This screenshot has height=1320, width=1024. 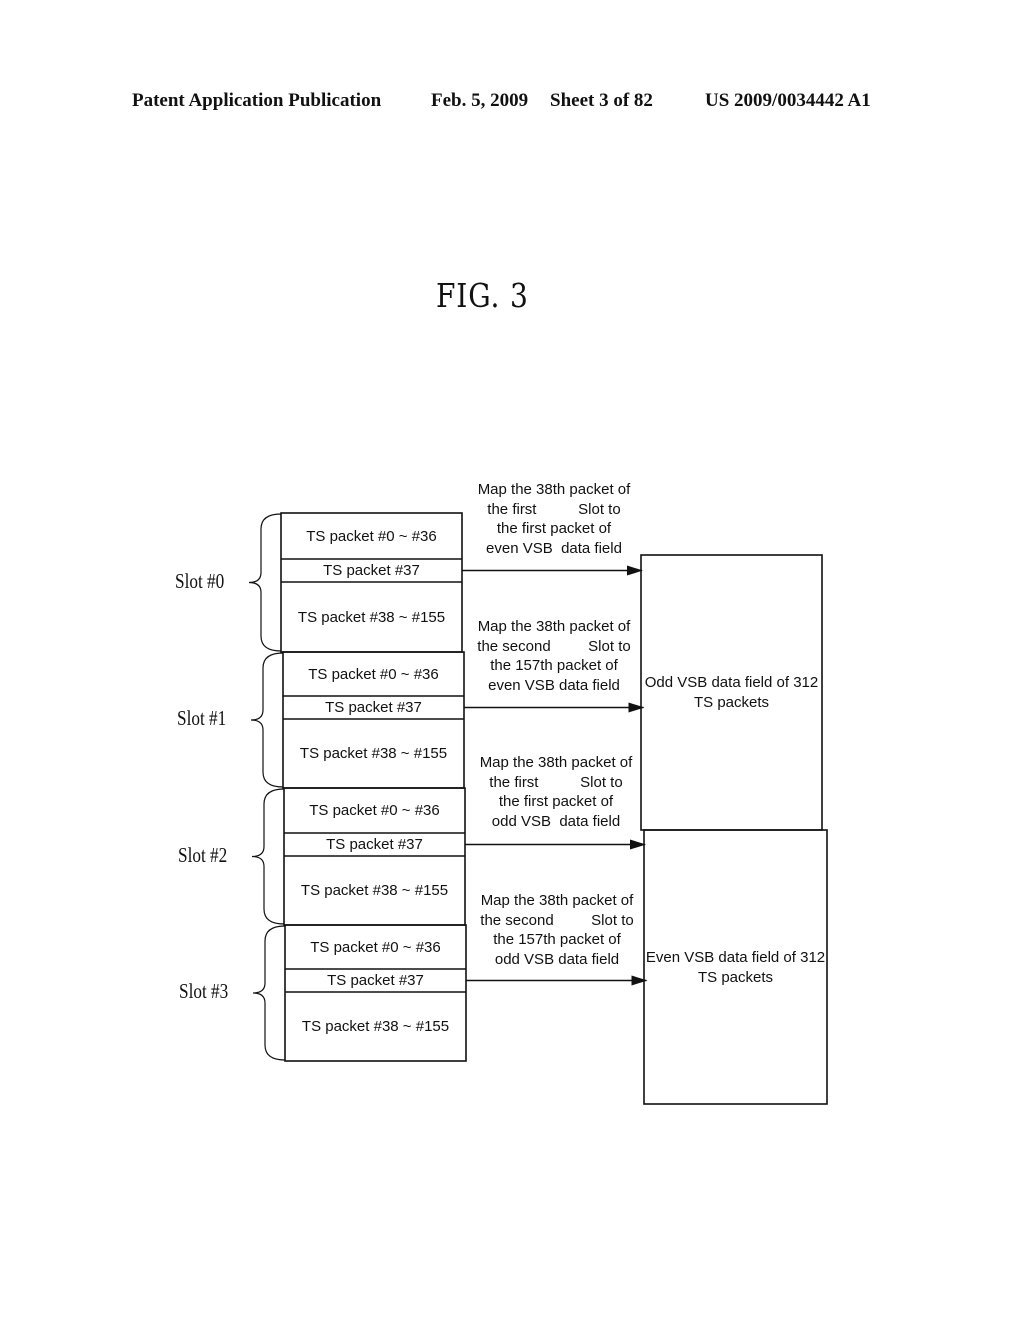 What do you see at coordinates (735, 967) in the screenshot?
I see `even-vsb-field-label: Even VSB data field of 312 TS packets` at bounding box center [735, 967].